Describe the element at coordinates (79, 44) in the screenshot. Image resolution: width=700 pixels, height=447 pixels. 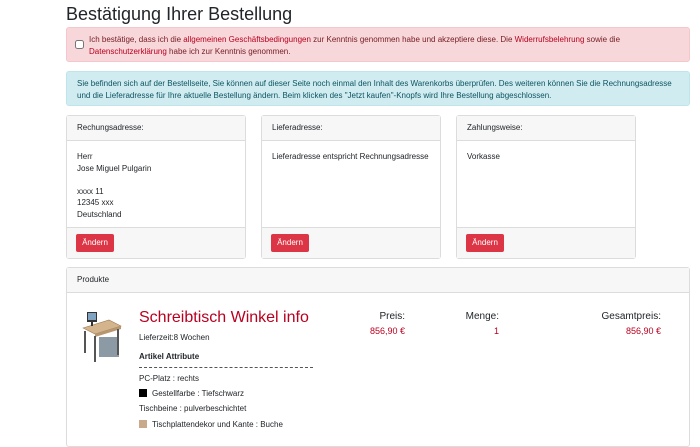
I see `terms-checkbox` at that location.